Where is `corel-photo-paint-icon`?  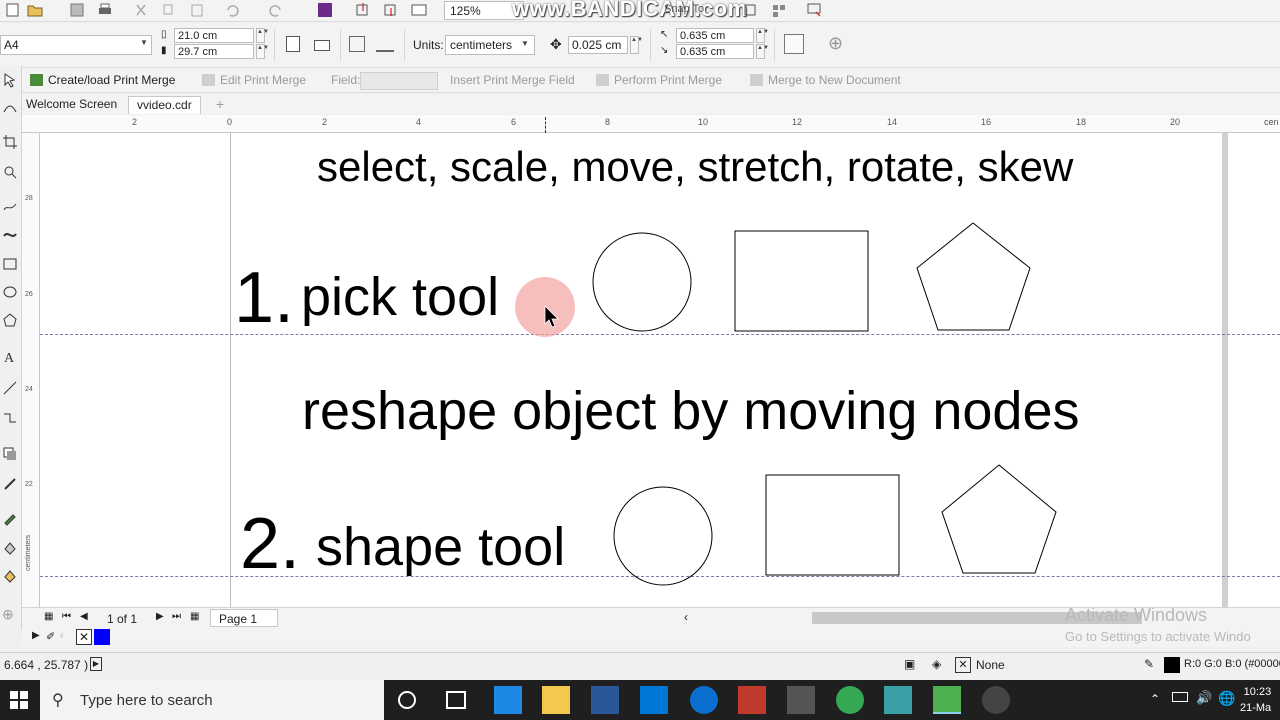
corel-photo-paint-icon is located at coordinates (898, 700).